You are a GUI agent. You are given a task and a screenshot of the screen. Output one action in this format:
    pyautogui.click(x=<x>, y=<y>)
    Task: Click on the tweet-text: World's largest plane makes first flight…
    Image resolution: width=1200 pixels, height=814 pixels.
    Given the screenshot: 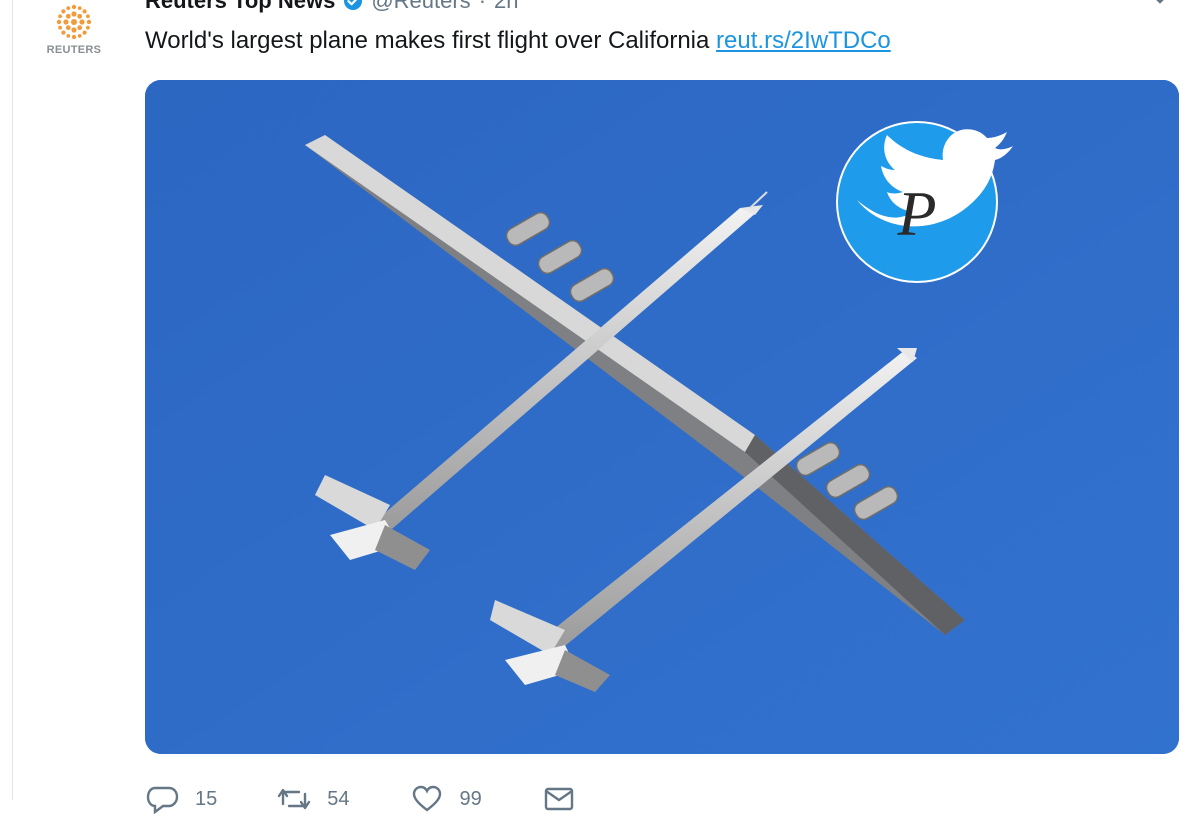 What is the action you would take?
    pyautogui.click(x=518, y=41)
    